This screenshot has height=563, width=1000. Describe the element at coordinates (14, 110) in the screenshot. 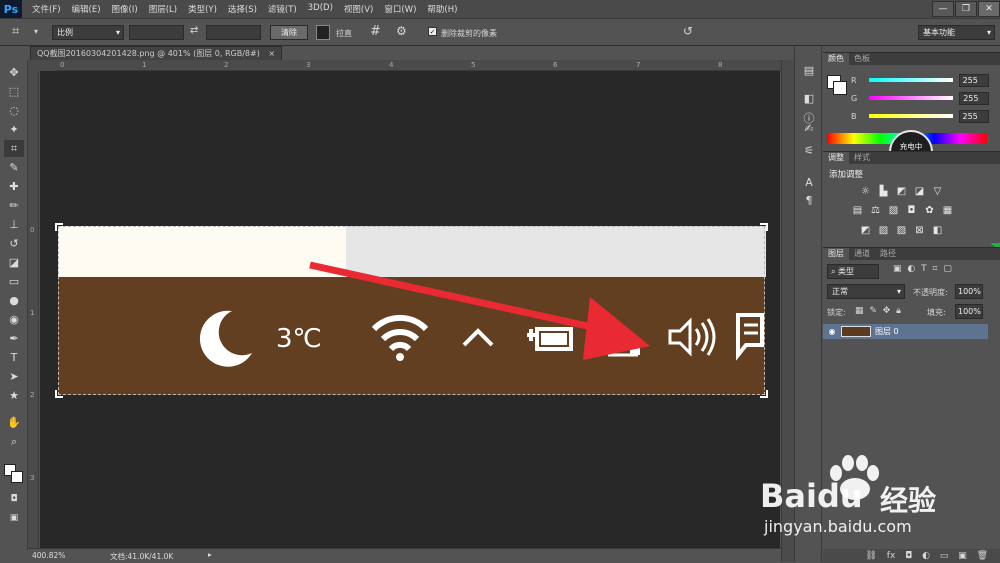

I see `lasso-tool-icon: ◌` at that location.